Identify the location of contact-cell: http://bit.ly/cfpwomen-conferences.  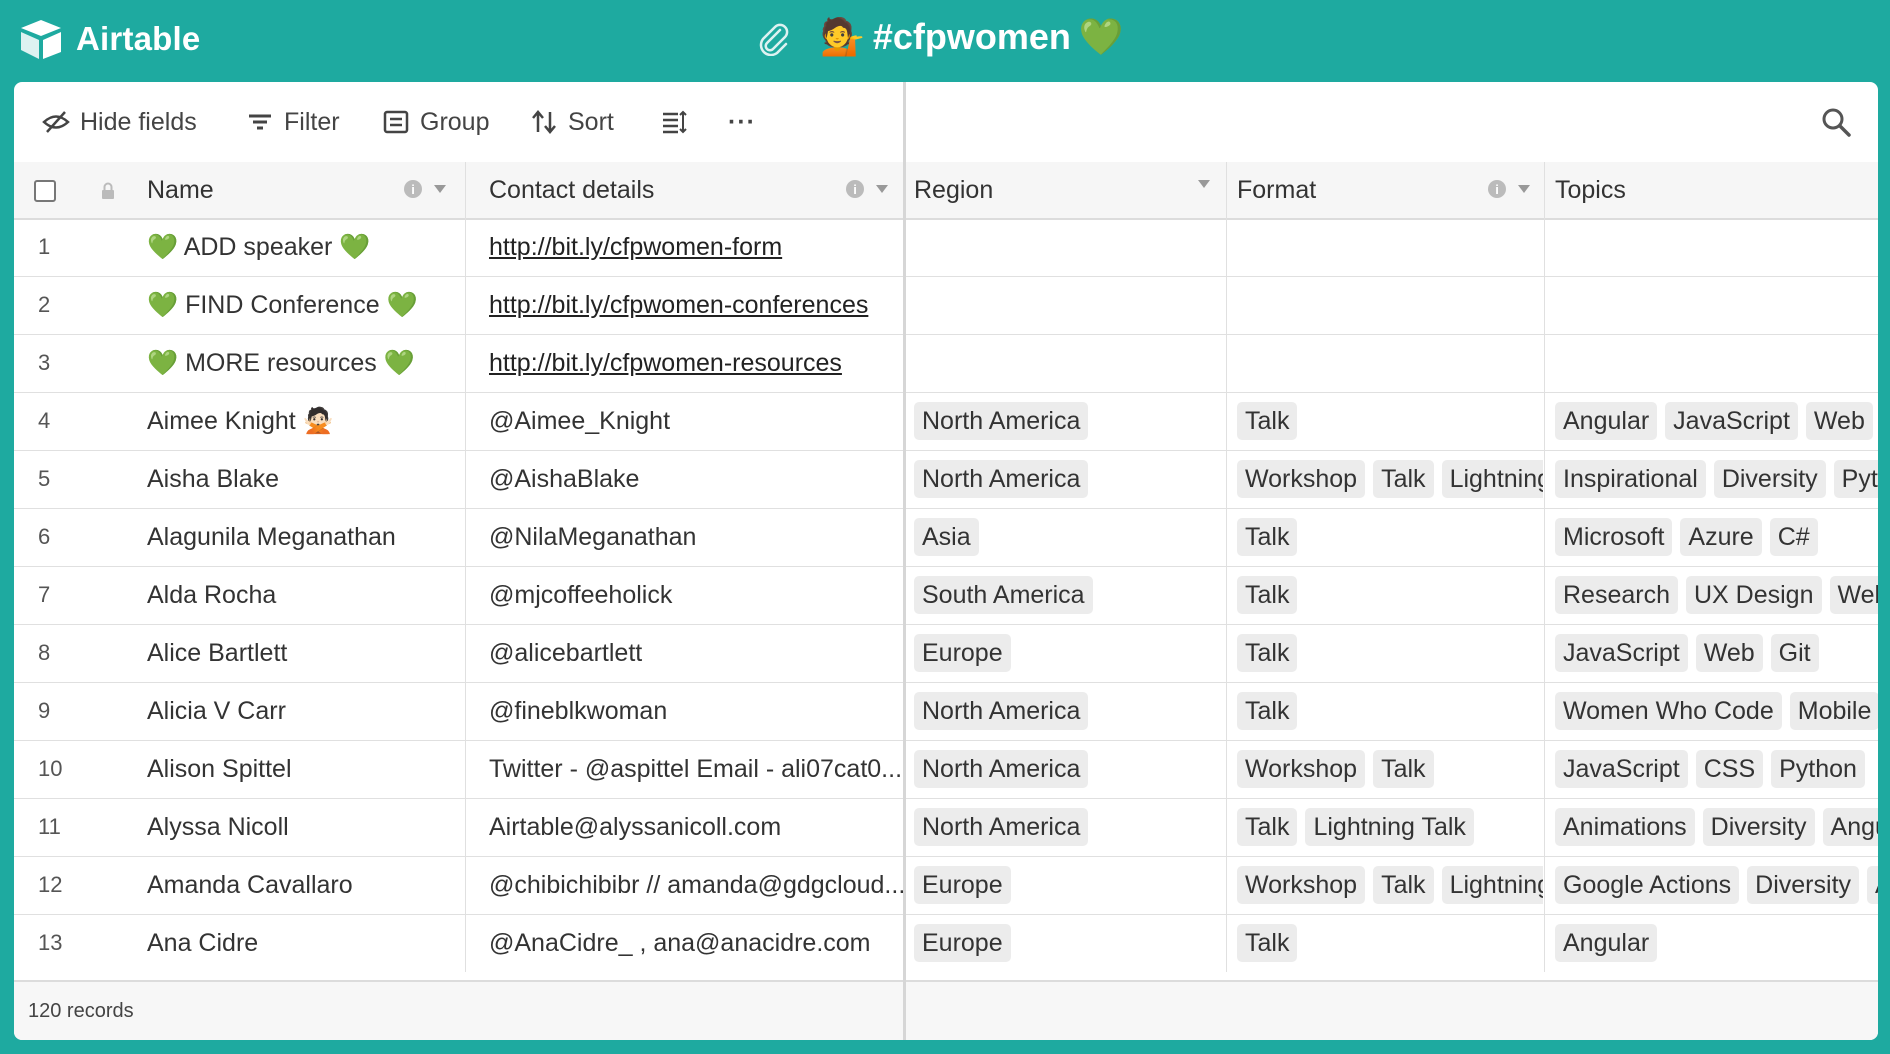
(692, 305).